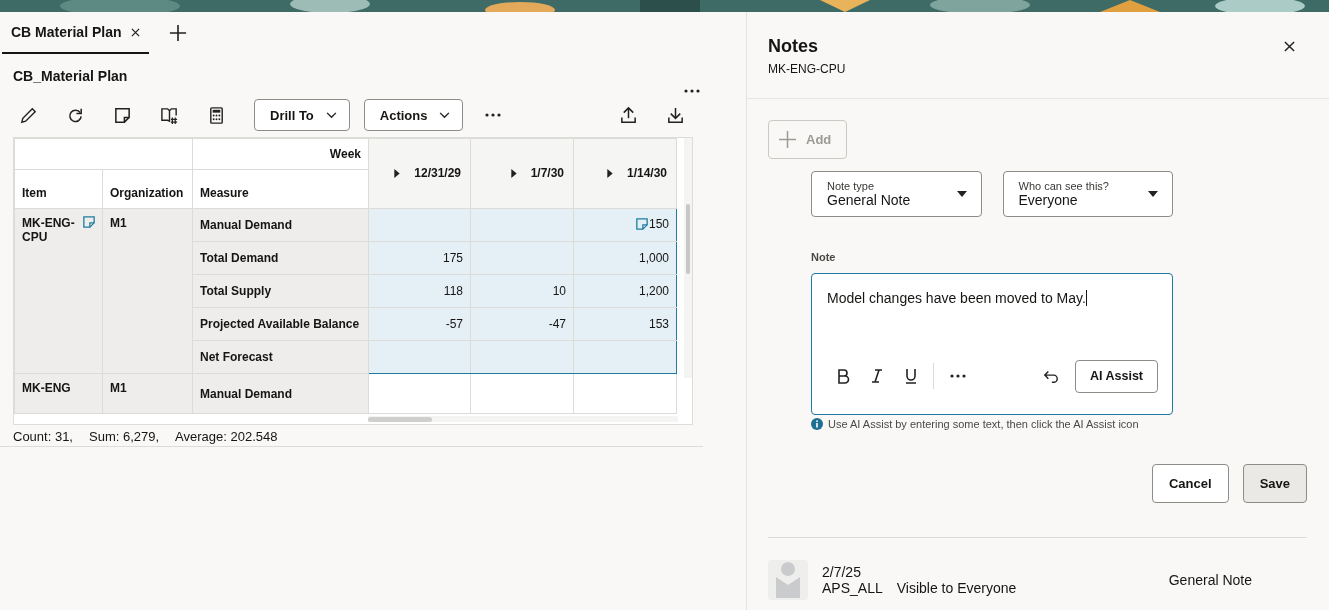  What do you see at coordinates (1087, 194) in the screenshot?
I see `visibility-select: Who can see this? Everyone` at bounding box center [1087, 194].